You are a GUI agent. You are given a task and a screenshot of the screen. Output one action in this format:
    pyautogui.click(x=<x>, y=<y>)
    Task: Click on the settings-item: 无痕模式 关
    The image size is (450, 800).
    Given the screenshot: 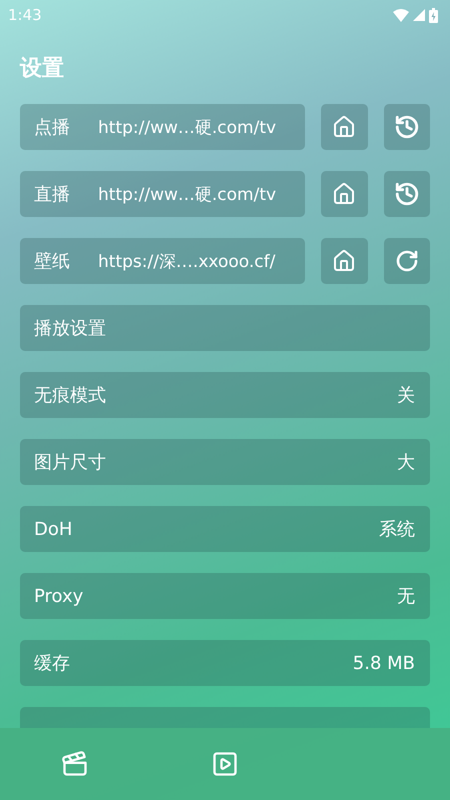 What is the action you would take?
    pyautogui.click(x=225, y=395)
    